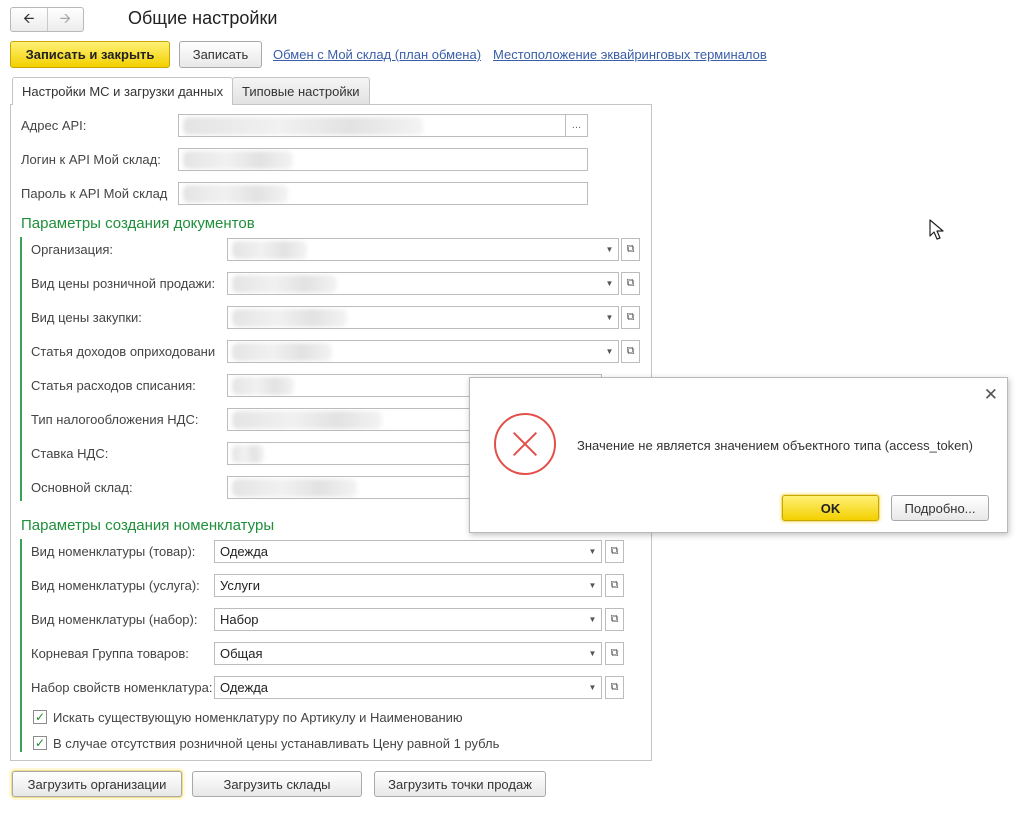  I want to click on purchase-price-label: Вид цены закупки:, so click(86, 317).